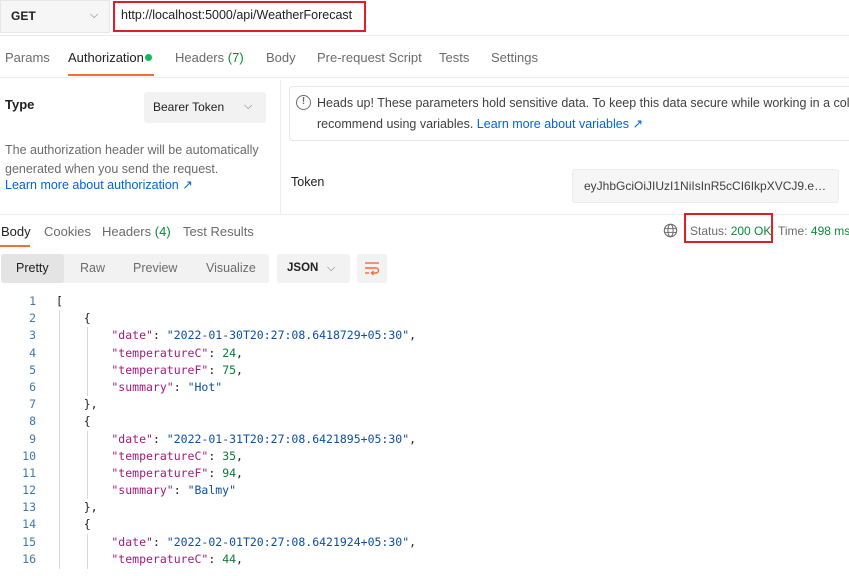 This screenshot has height=576, width=849. Describe the element at coordinates (710, 231) in the screenshot. I see `status-label: Status:` at that location.